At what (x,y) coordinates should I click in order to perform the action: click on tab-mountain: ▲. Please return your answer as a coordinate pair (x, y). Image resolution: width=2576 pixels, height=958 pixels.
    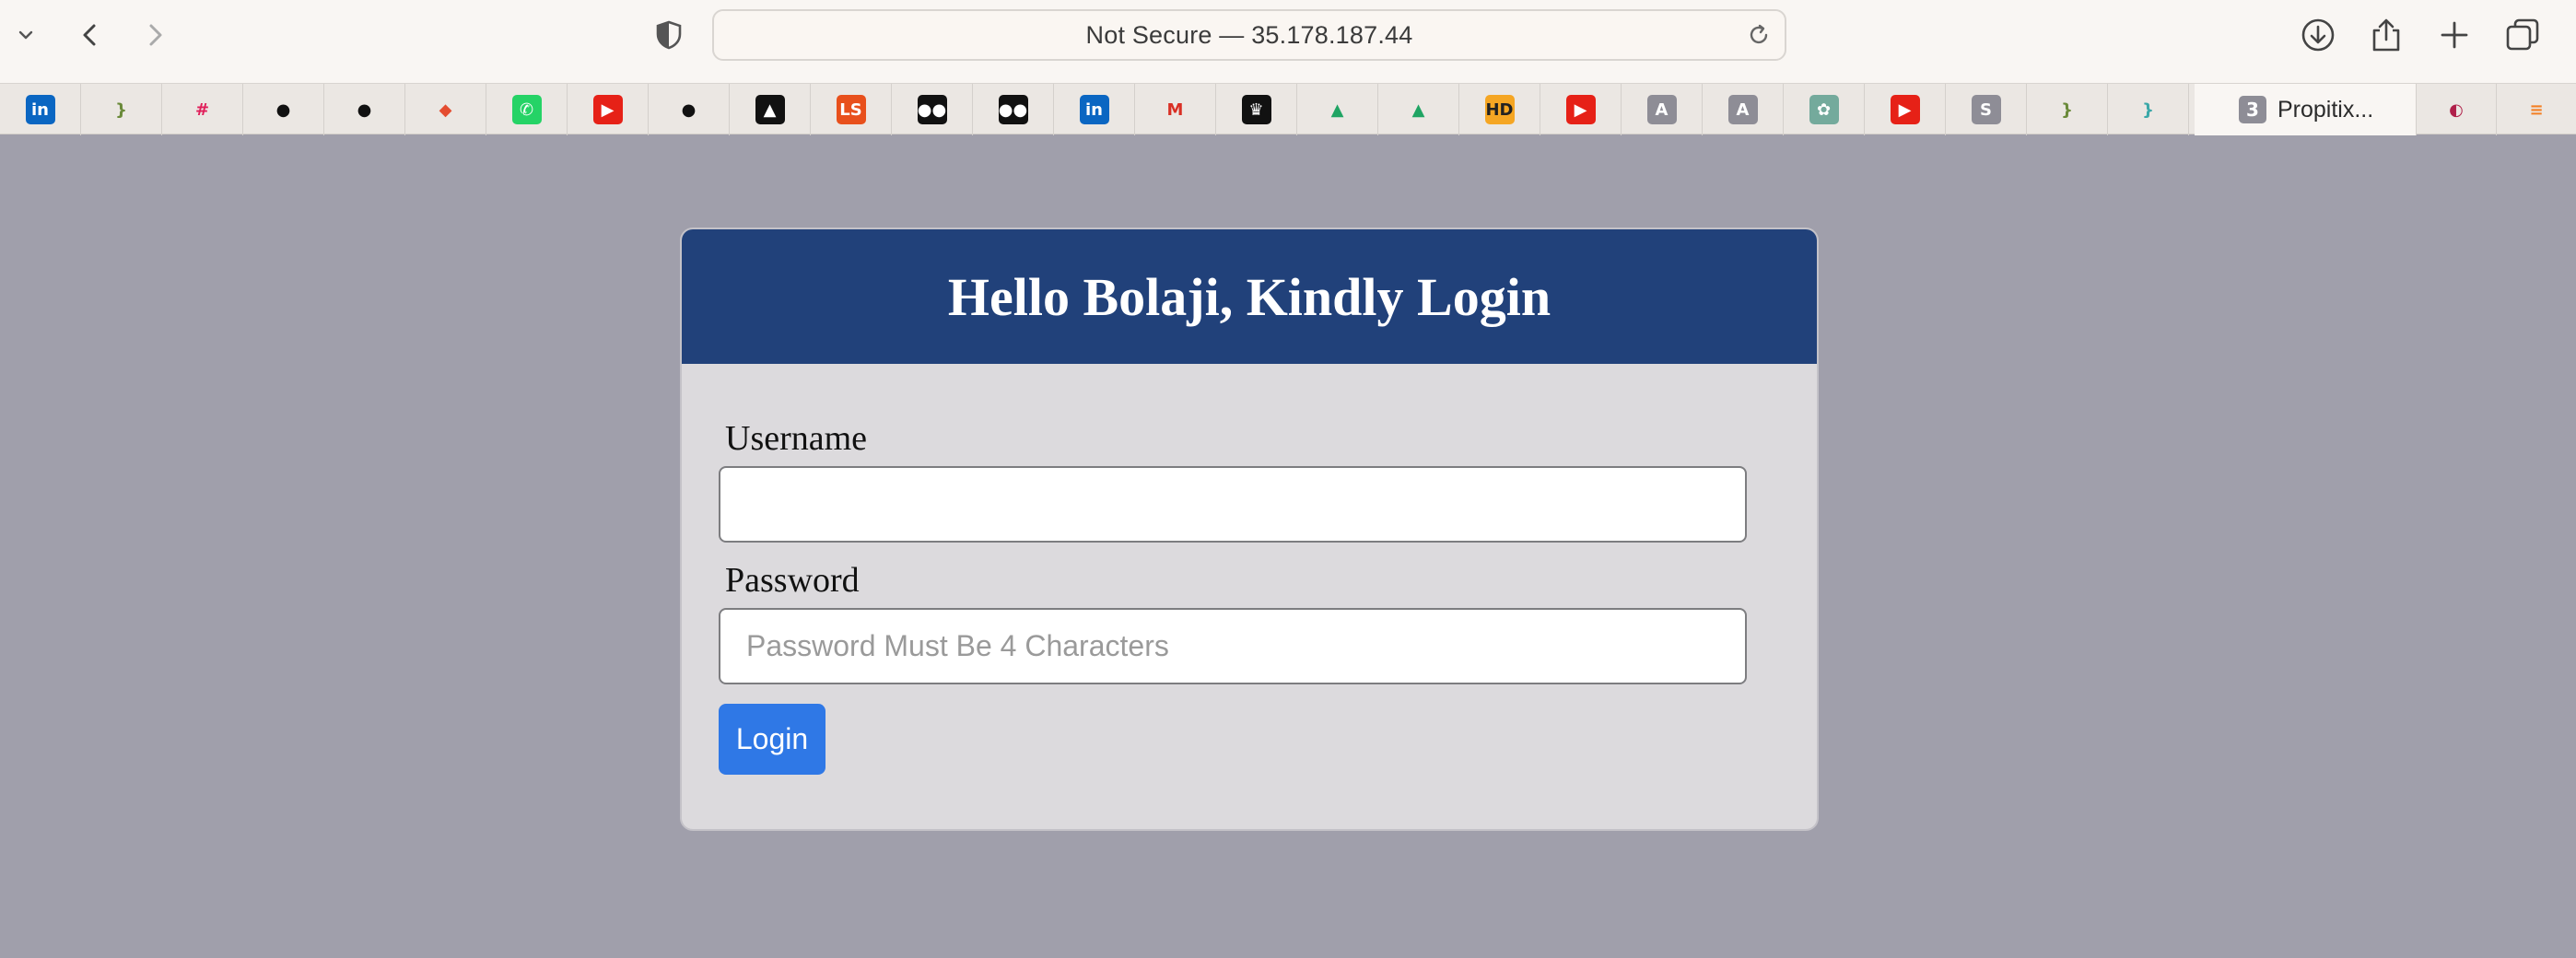
    Looking at the image, I should click on (770, 109).